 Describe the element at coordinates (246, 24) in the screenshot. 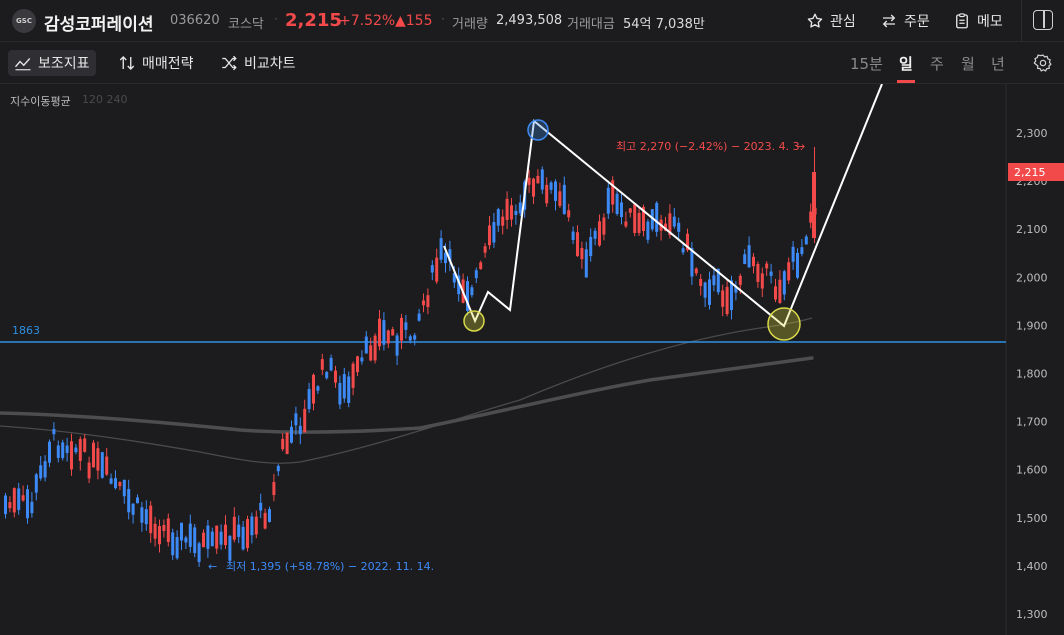

I see `market-name: 코스닥` at that location.